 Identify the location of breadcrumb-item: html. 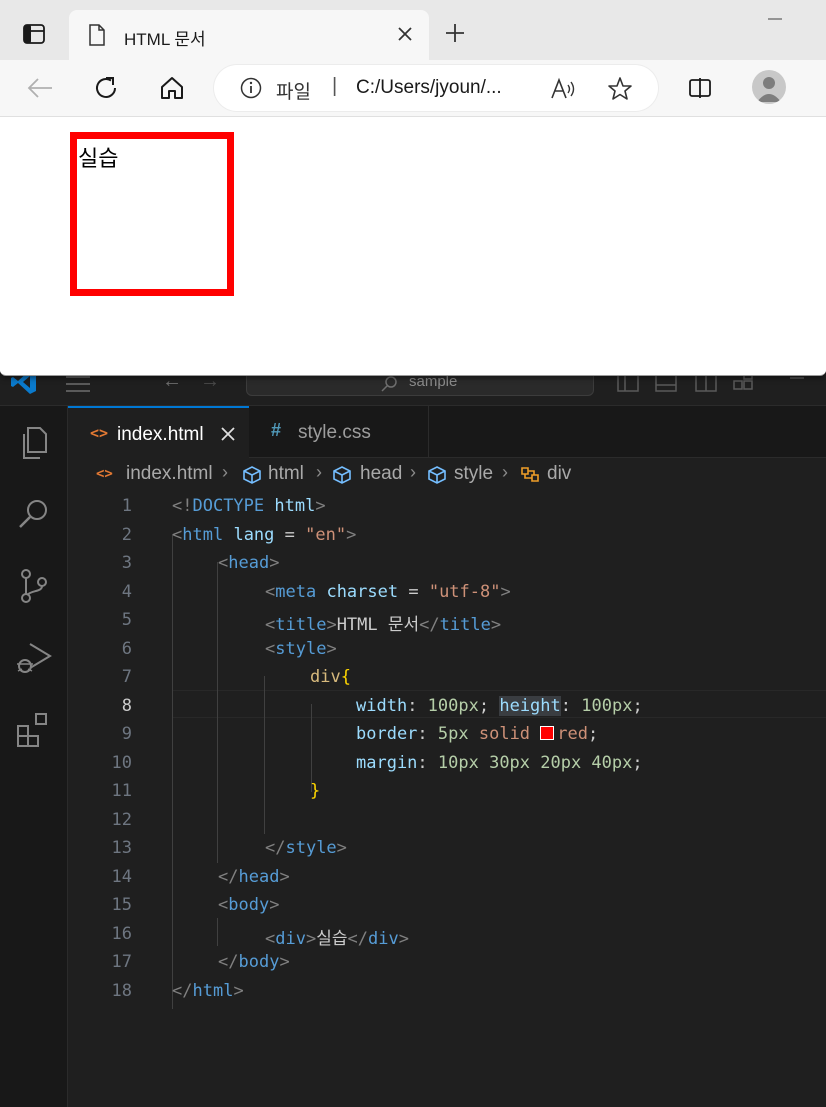
(286, 474).